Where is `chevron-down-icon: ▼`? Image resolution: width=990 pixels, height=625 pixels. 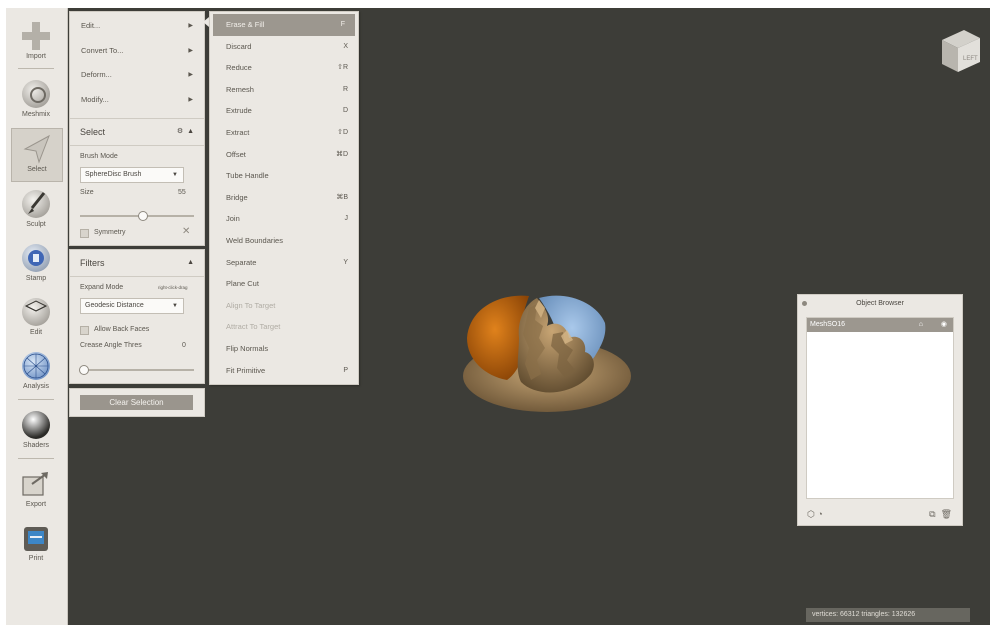
chevron-down-icon: ▼ is located at coordinates (175, 175).